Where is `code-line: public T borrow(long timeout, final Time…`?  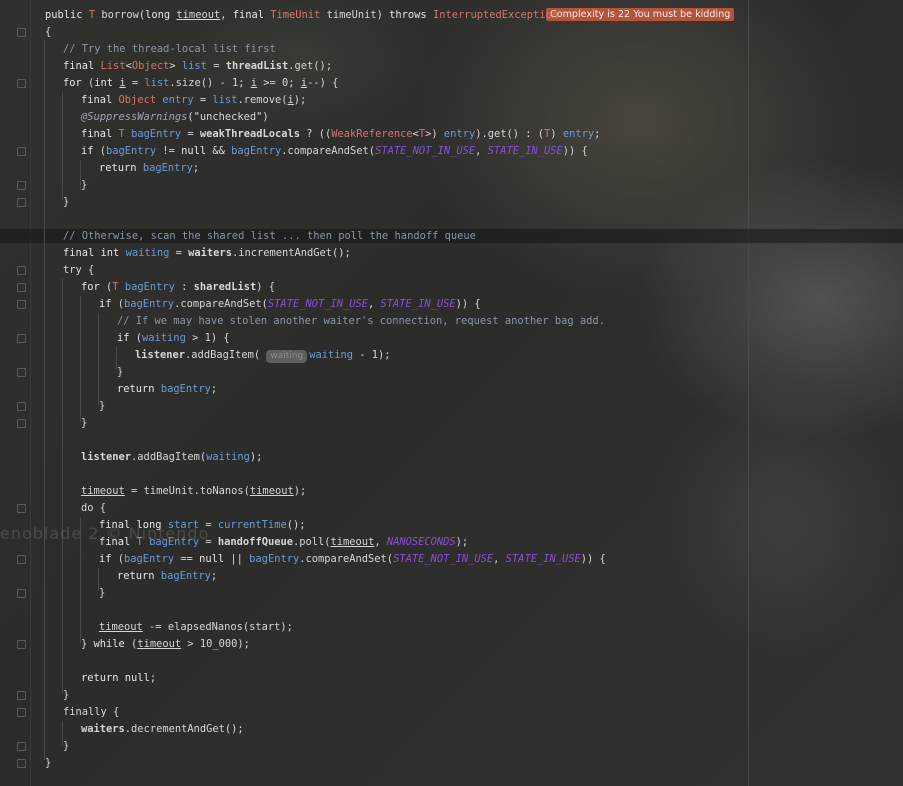
code-line: public T borrow(long timeout, final Time… is located at coordinates (302, 15).